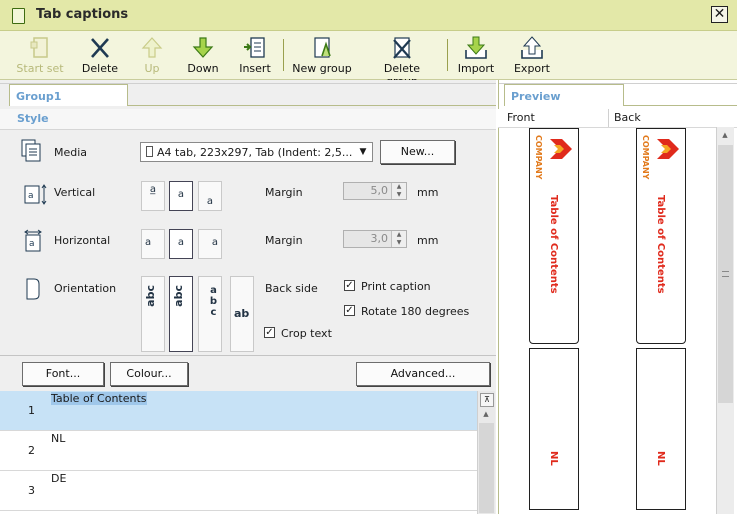 This screenshot has height=514, width=737. Describe the element at coordinates (379, 190) in the screenshot. I see `vertical-margin-value: 5,0` at that location.